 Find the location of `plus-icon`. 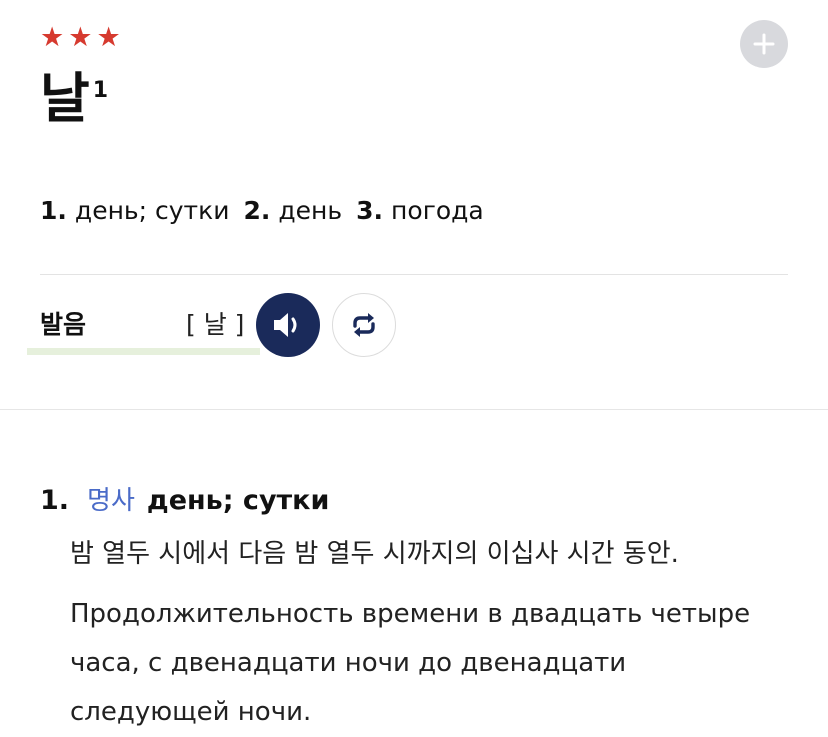

plus-icon is located at coordinates (764, 44).